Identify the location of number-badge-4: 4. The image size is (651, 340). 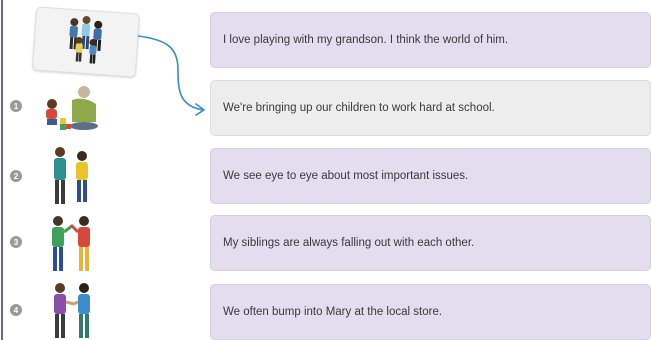
(16, 310).